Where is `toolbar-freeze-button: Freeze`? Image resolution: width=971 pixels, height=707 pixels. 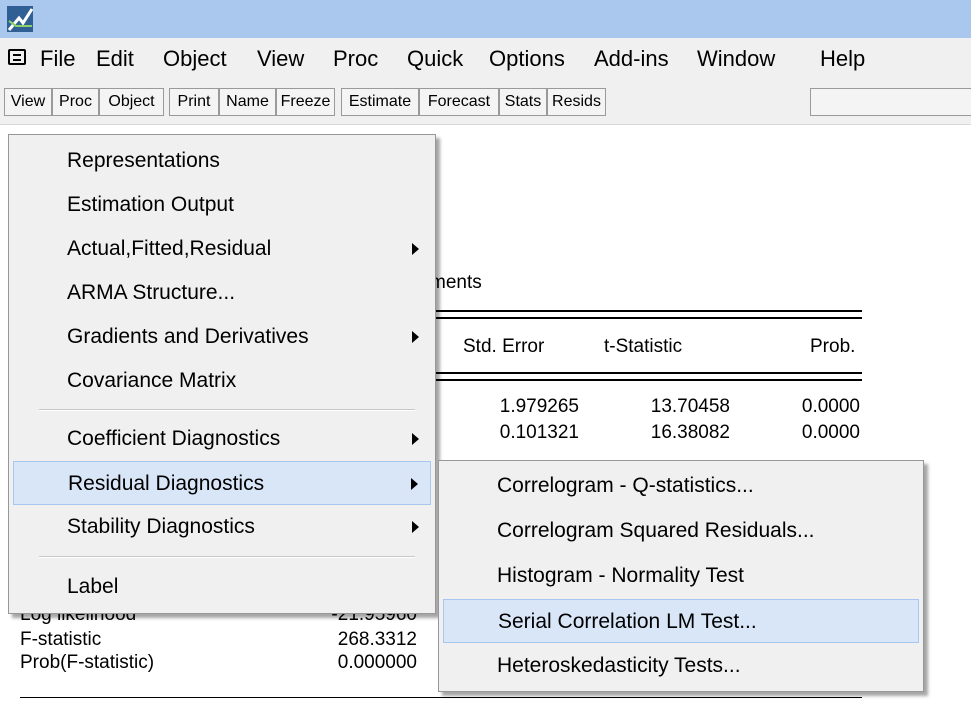 toolbar-freeze-button: Freeze is located at coordinates (305, 102).